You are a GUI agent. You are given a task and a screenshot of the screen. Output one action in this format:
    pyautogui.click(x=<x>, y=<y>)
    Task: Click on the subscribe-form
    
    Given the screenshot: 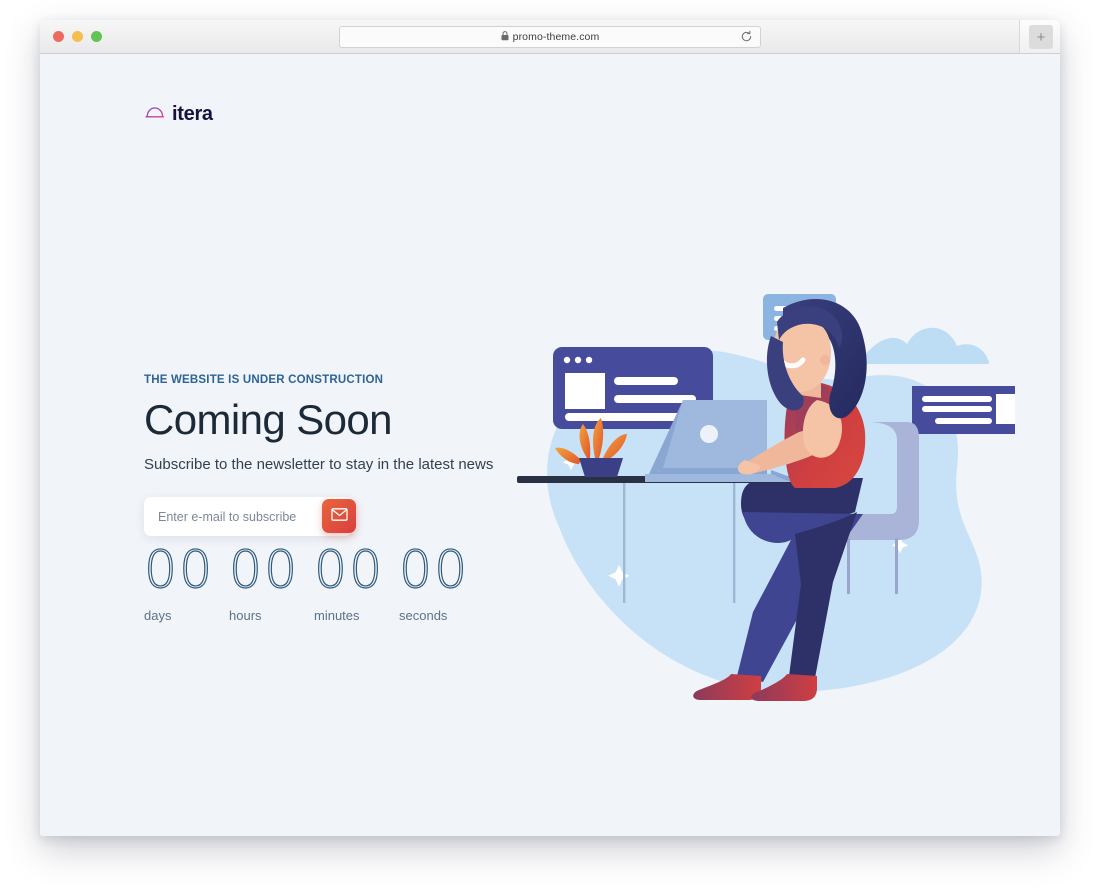 What is the action you would take?
    pyautogui.click(x=250, y=517)
    